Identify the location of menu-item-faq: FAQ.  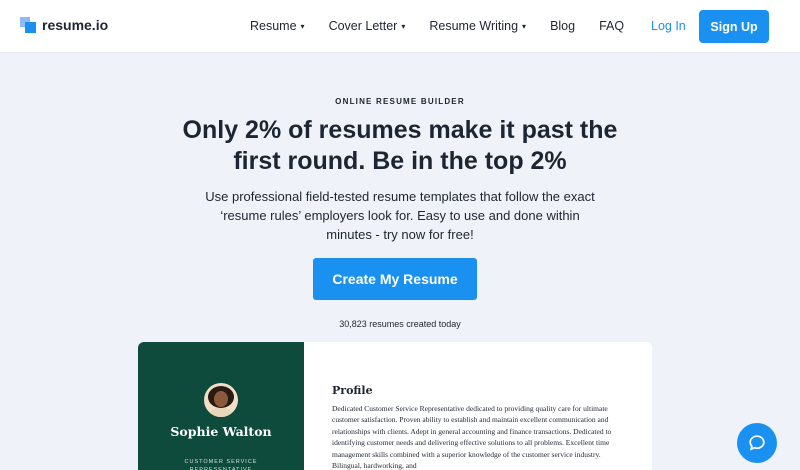
(611, 26).